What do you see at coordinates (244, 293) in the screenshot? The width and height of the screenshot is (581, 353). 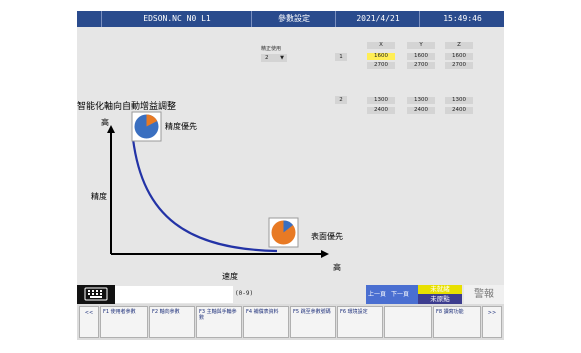 I see `input-range-hint: (0-9)` at bounding box center [244, 293].